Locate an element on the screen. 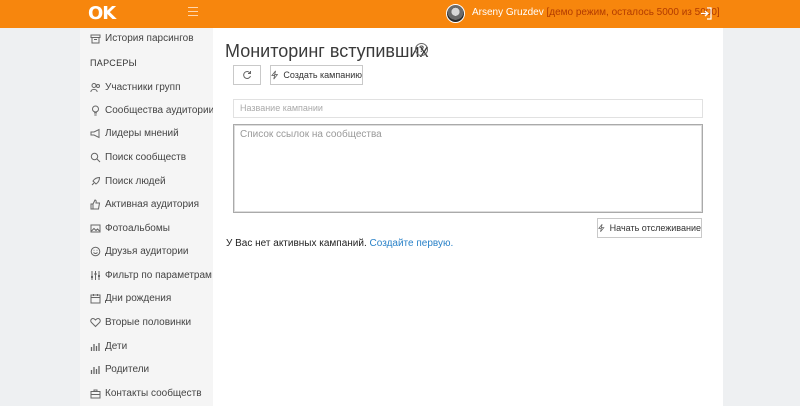  sidebar-item-active-audience: Активная аудитория is located at coordinates (144, 204).